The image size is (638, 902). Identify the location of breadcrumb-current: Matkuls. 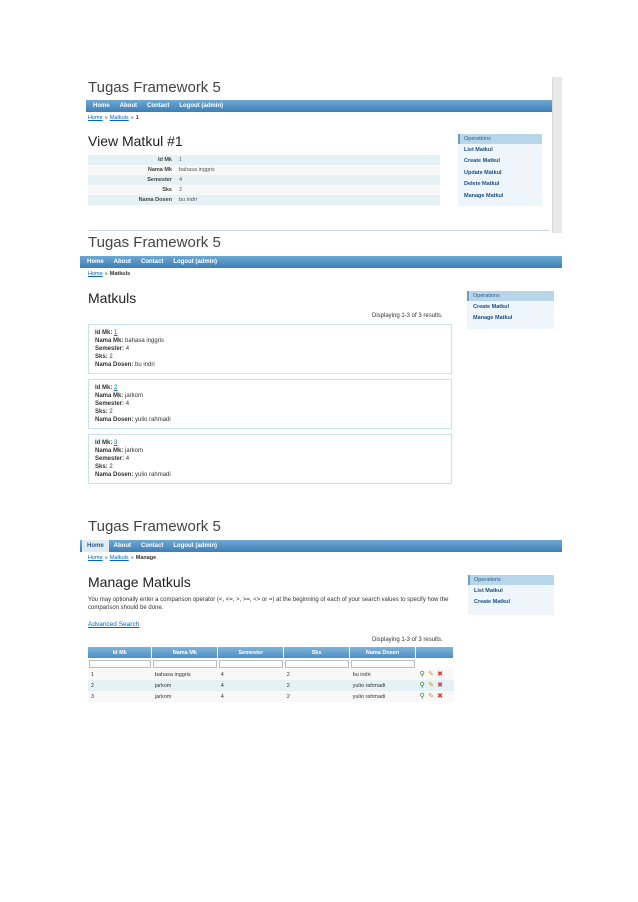
(120, 274).